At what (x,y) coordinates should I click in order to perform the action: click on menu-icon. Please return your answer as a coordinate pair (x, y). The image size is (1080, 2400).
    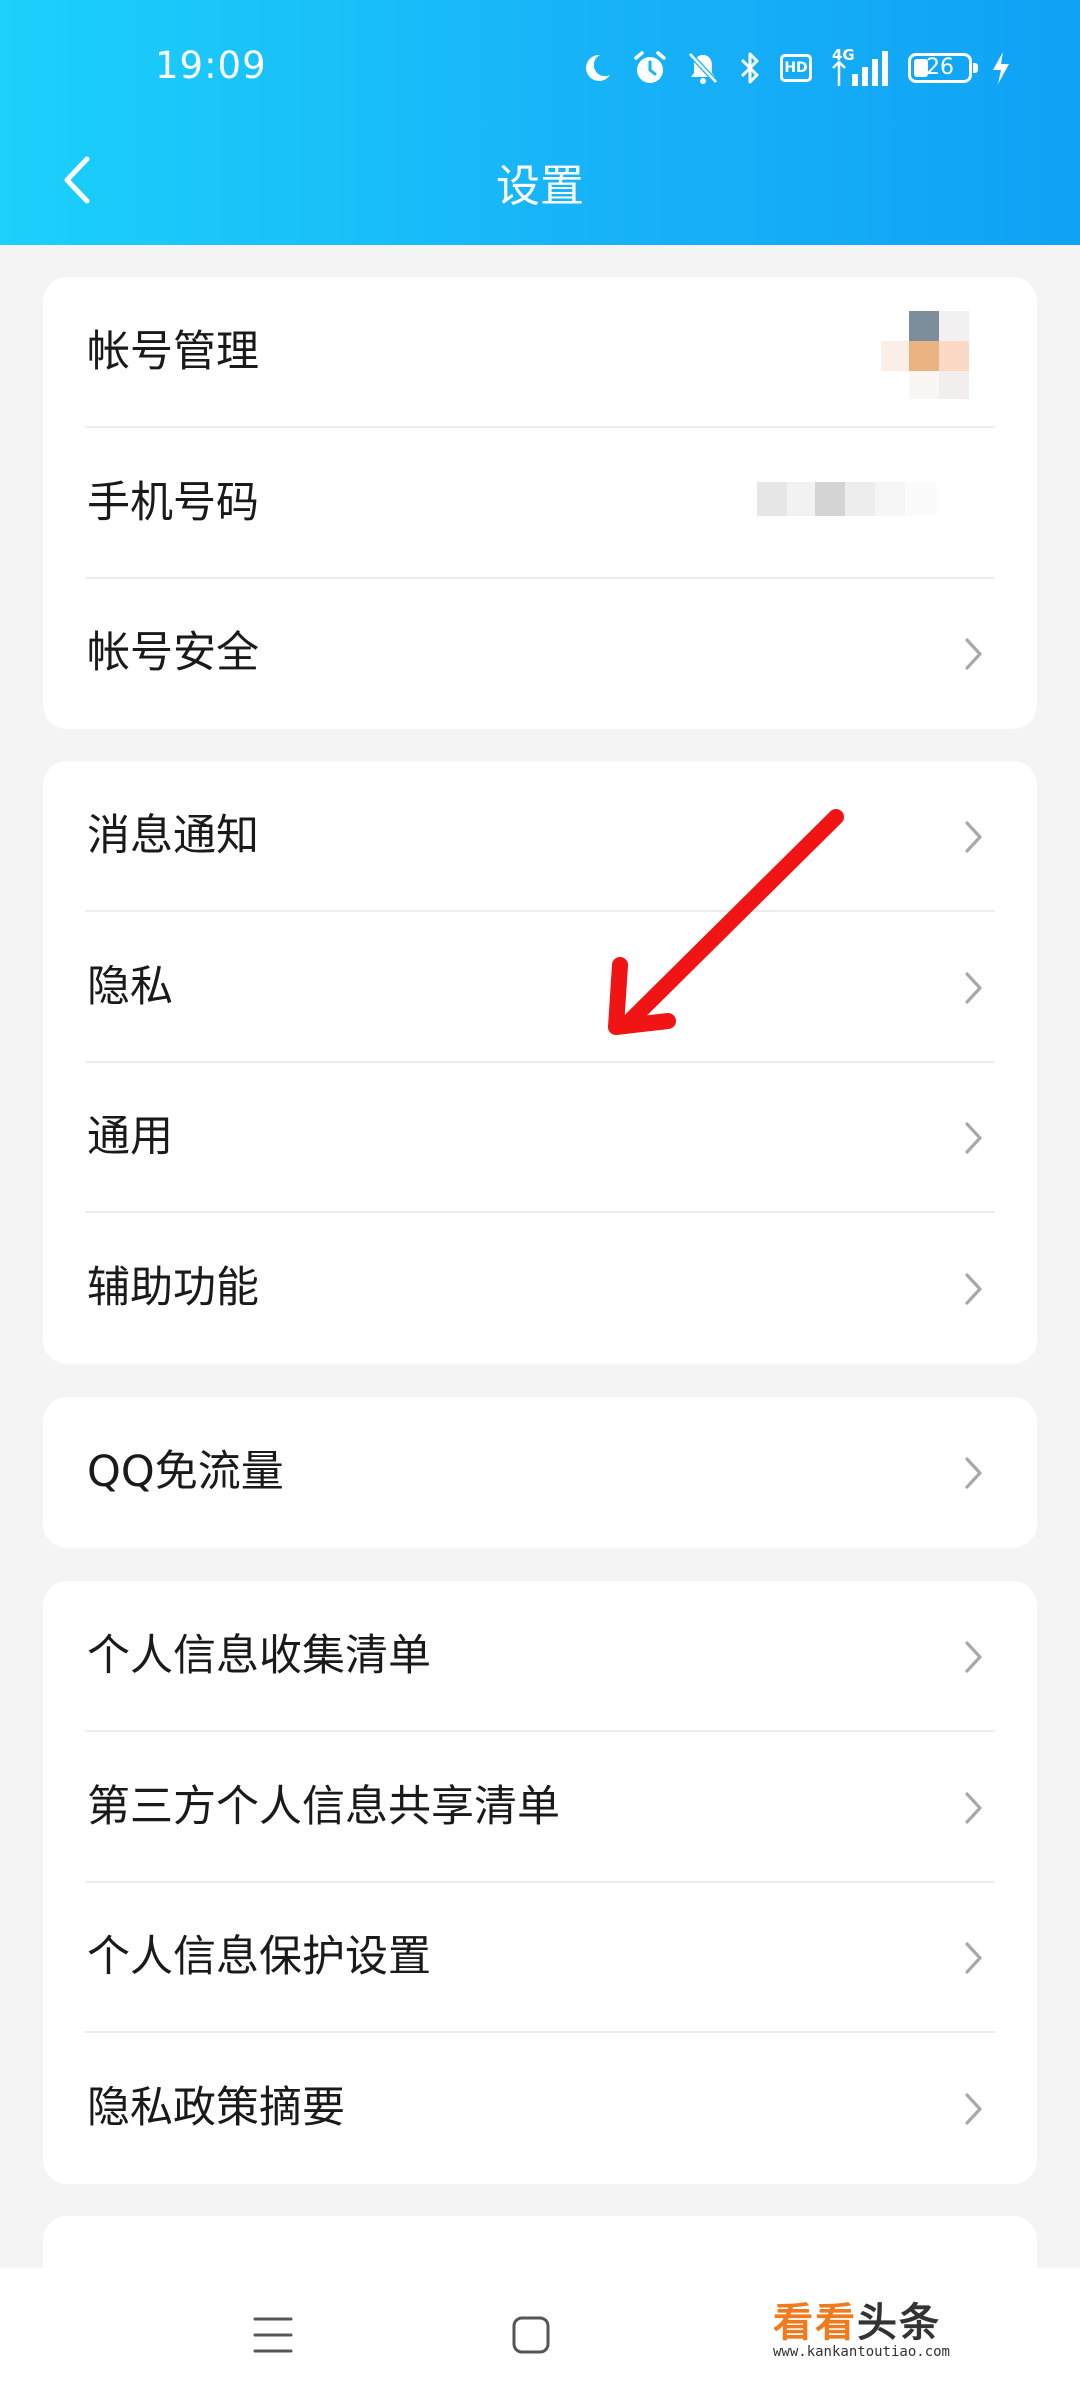
    Looking at the image, I should click on (273, 2335).